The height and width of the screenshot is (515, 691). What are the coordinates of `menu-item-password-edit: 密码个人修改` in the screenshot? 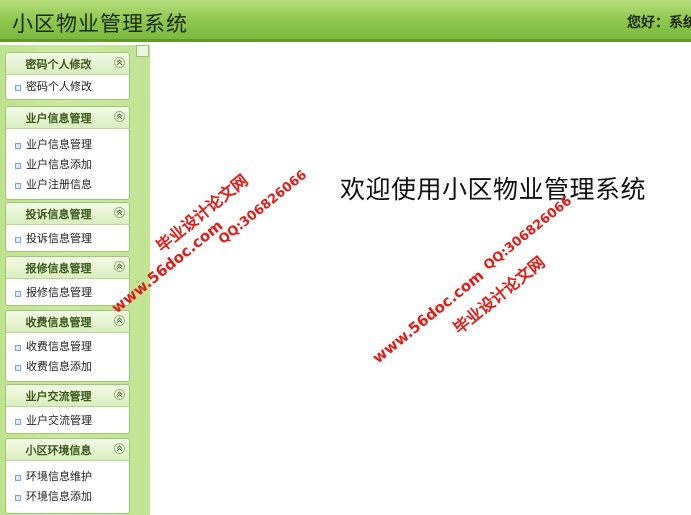 It's located at (67, 87).